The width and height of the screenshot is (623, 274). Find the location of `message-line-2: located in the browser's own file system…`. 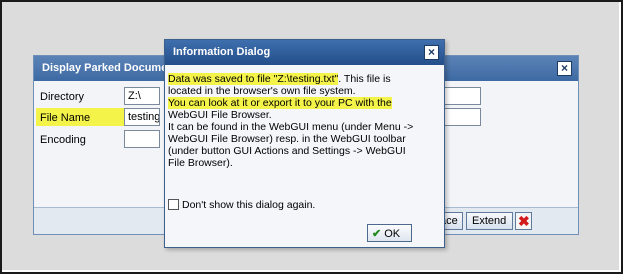

message-line-2: located in the browser's own file system… is located at coordinates (262, 91).